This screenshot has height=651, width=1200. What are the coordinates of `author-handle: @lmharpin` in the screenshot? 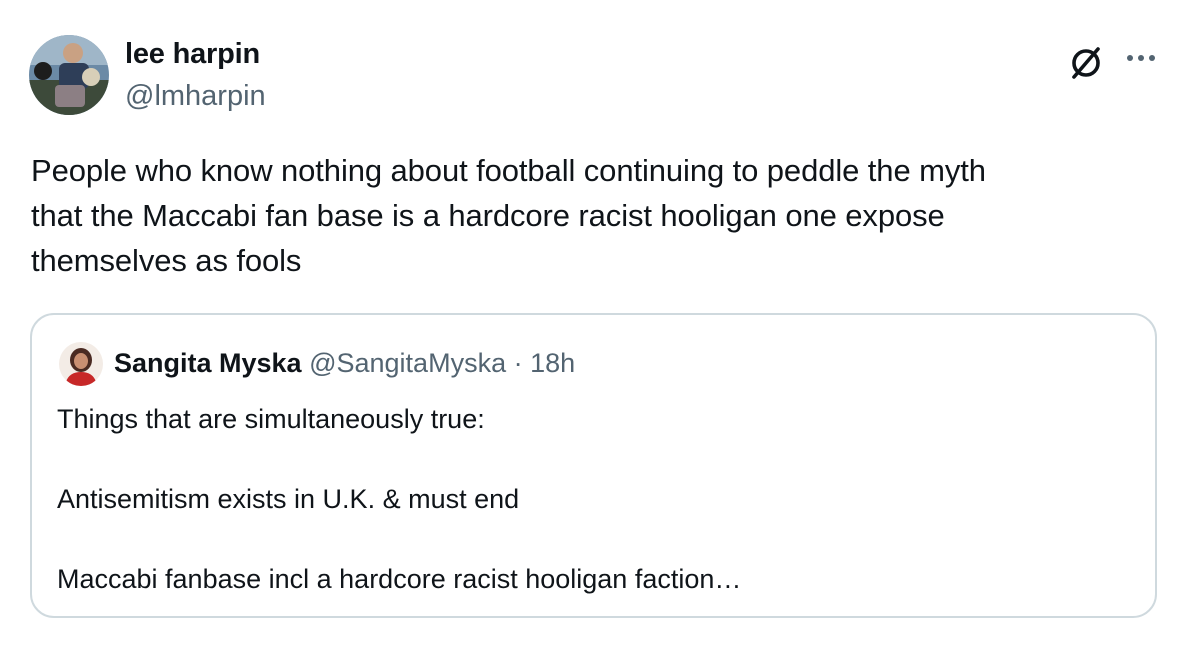 It's located at (195, 96).